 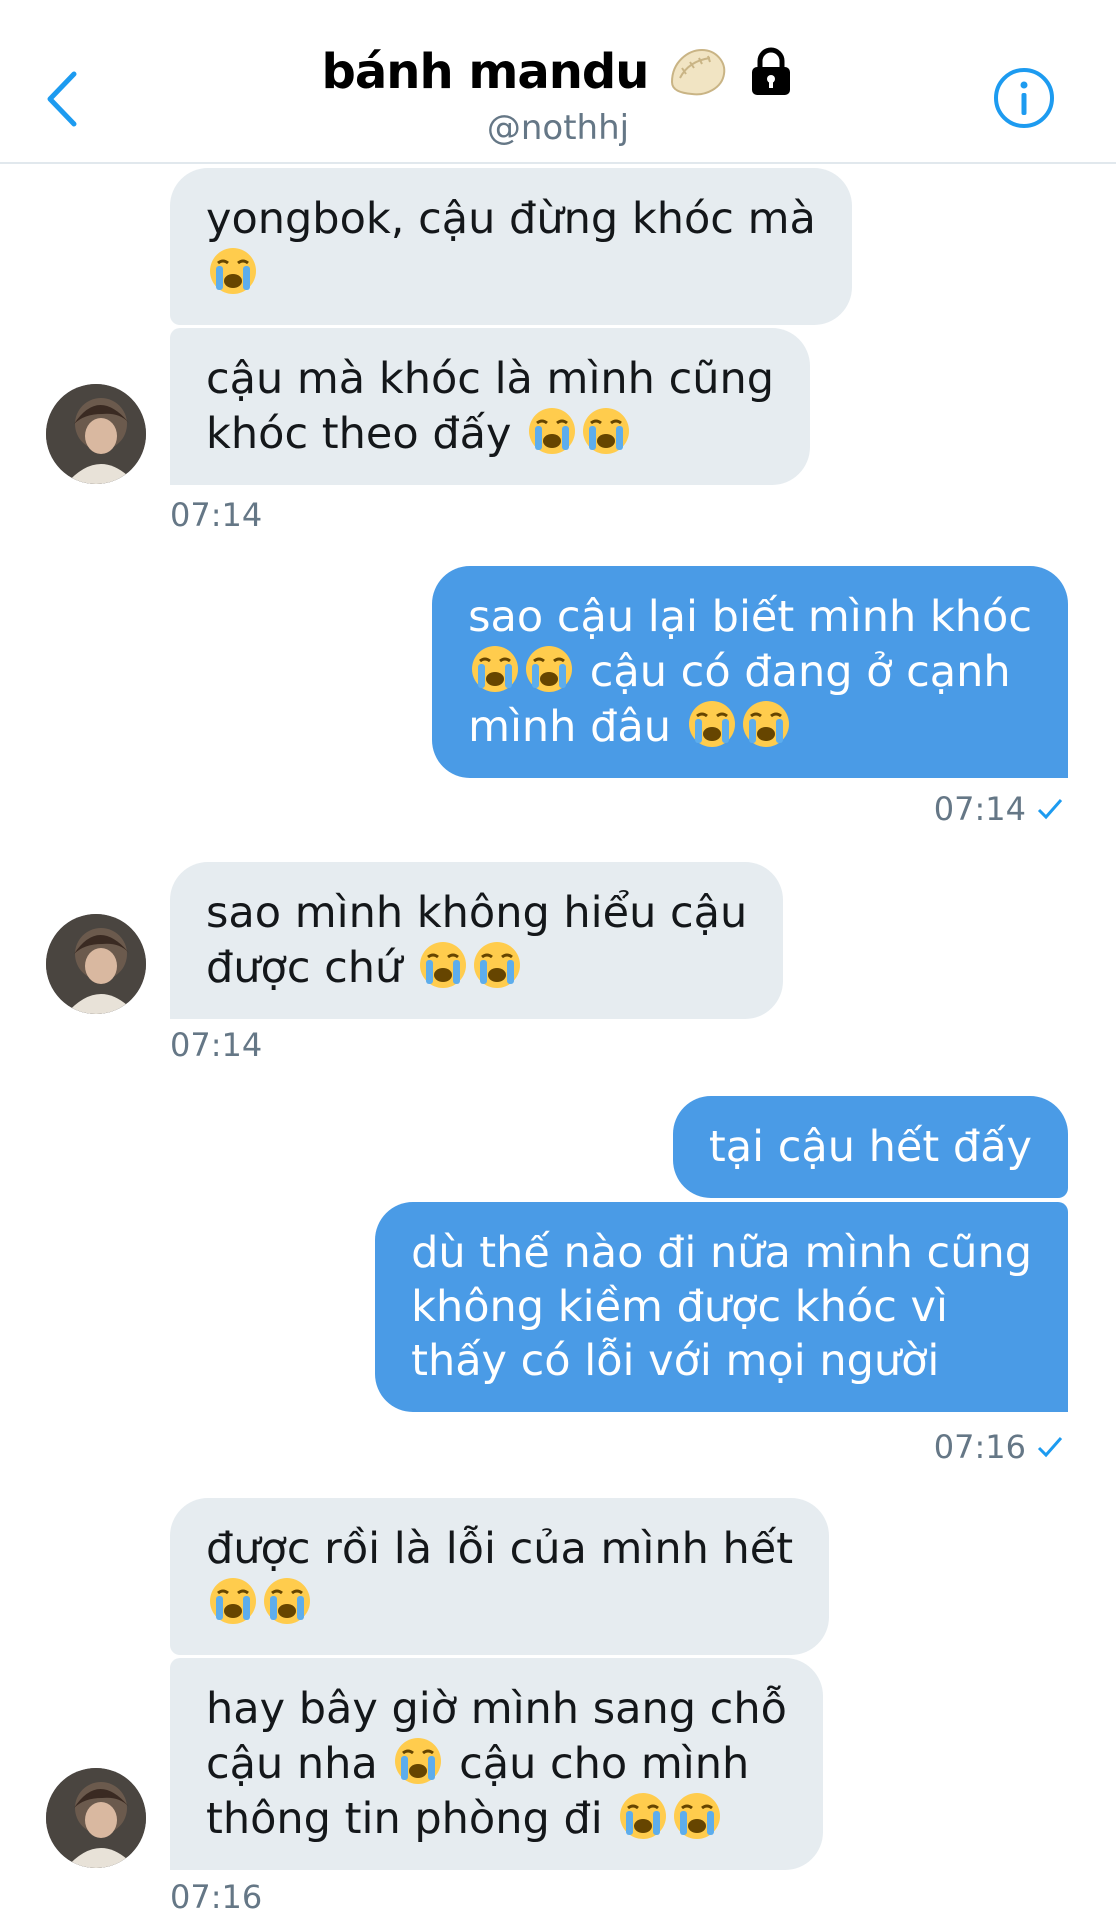 I want to click on message-text: sao cậu lại biết mình khóc, so click(x=750, y=617).